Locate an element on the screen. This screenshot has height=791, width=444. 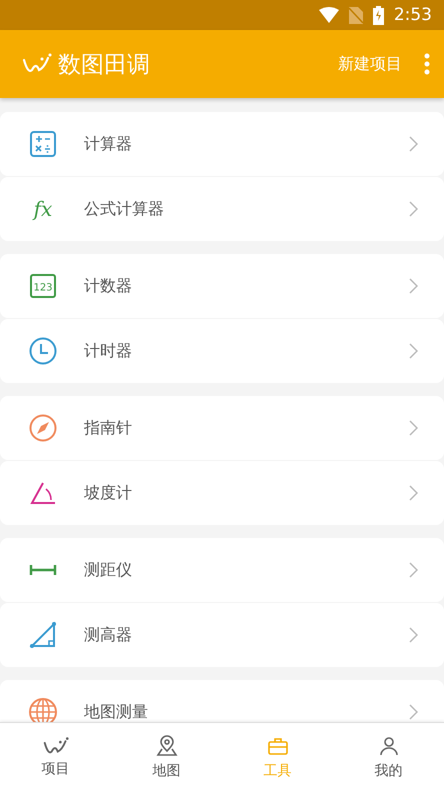
battery-charging-icon is located at coordinates (378, 15).